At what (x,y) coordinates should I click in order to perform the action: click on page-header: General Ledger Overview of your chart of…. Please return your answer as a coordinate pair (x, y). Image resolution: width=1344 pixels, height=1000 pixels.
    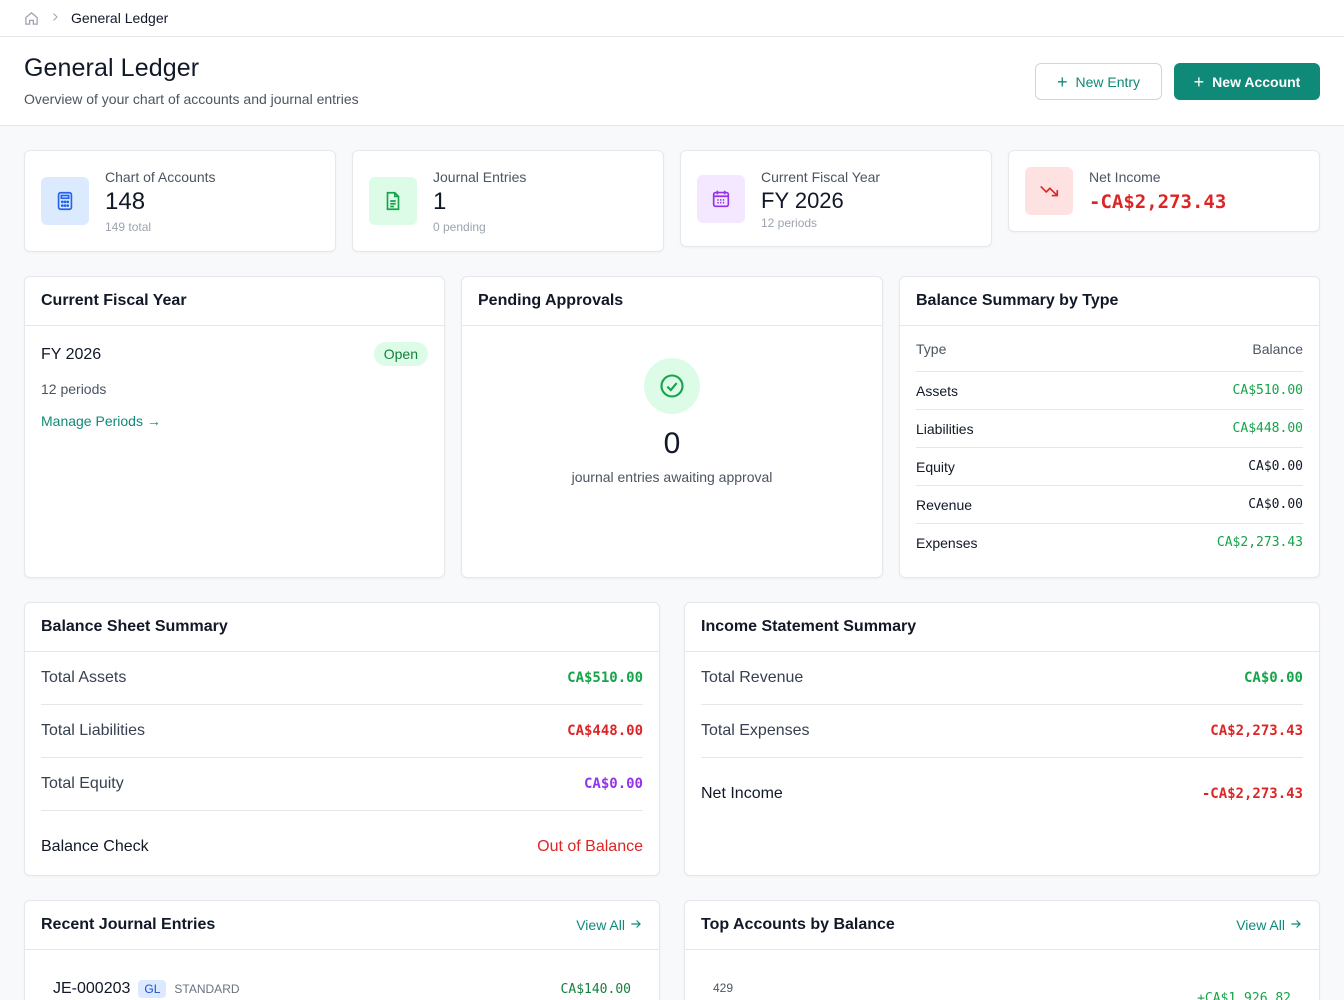
    Looking at the image, I should click on (672, 81).